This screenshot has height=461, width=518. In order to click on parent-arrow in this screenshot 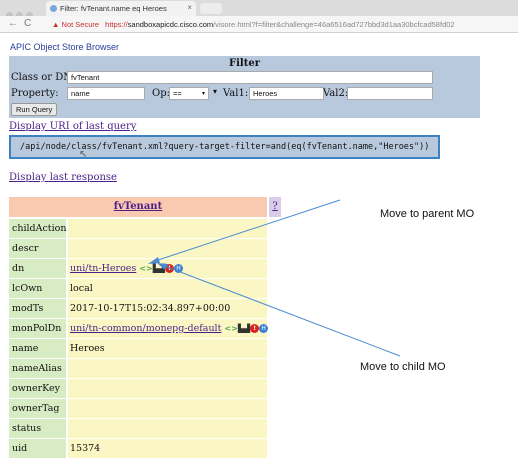, I will do `click(246, 231)`.